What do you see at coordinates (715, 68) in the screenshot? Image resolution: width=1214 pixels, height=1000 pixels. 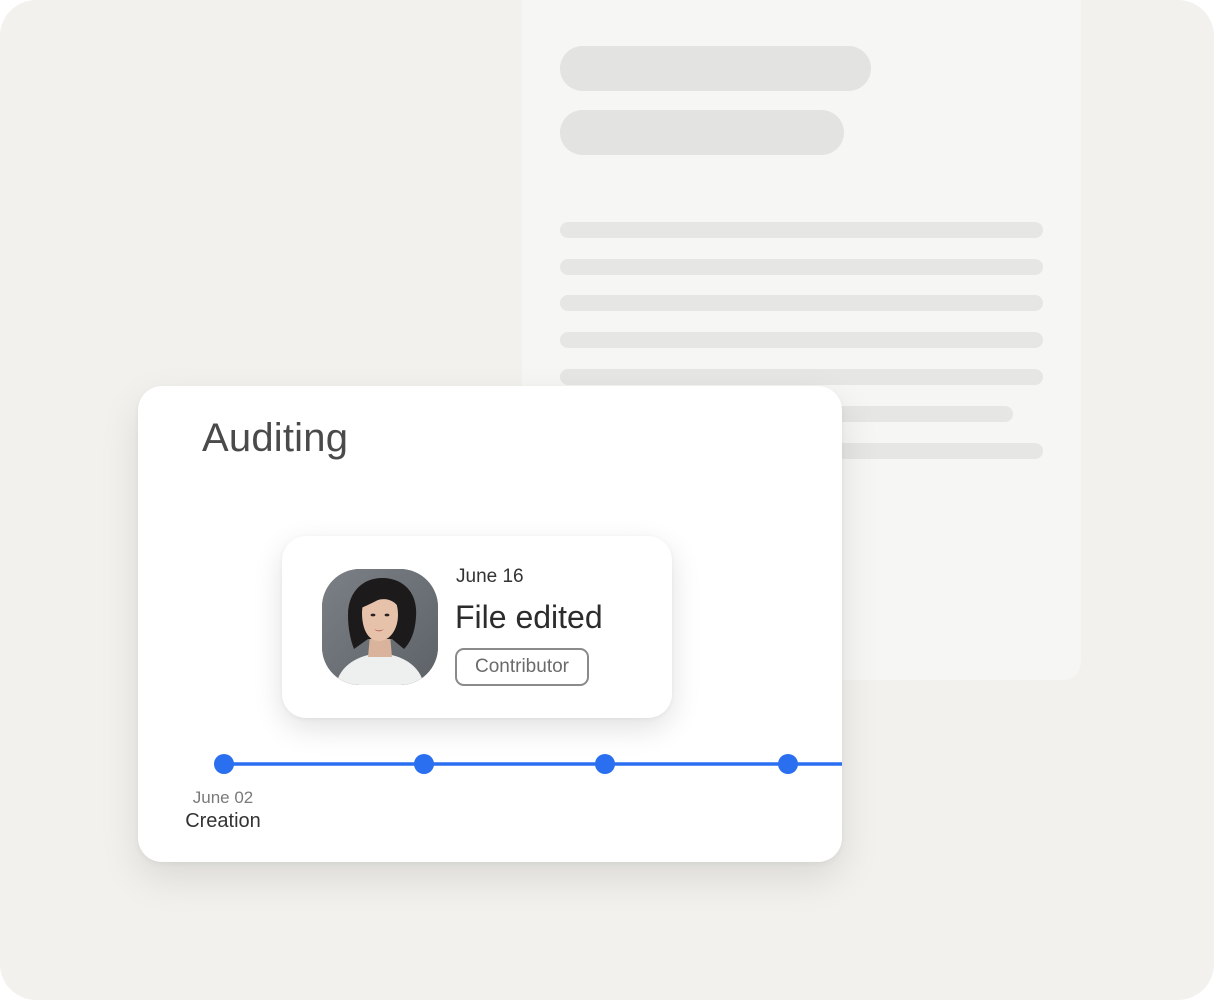 I see `skeleton-title-bar` at bounding box center [715, 68].